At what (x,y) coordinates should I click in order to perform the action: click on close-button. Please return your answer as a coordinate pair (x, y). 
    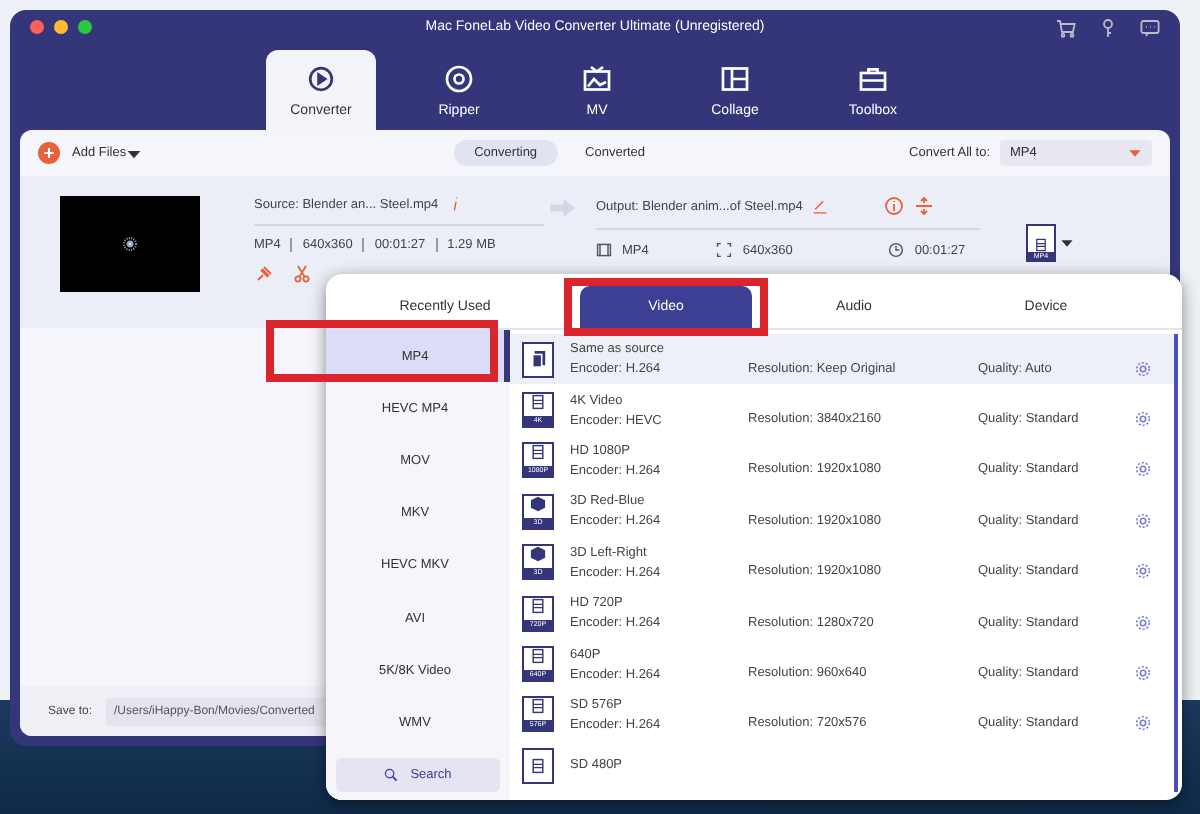
    Looking at the image, I should click on (37, 27).